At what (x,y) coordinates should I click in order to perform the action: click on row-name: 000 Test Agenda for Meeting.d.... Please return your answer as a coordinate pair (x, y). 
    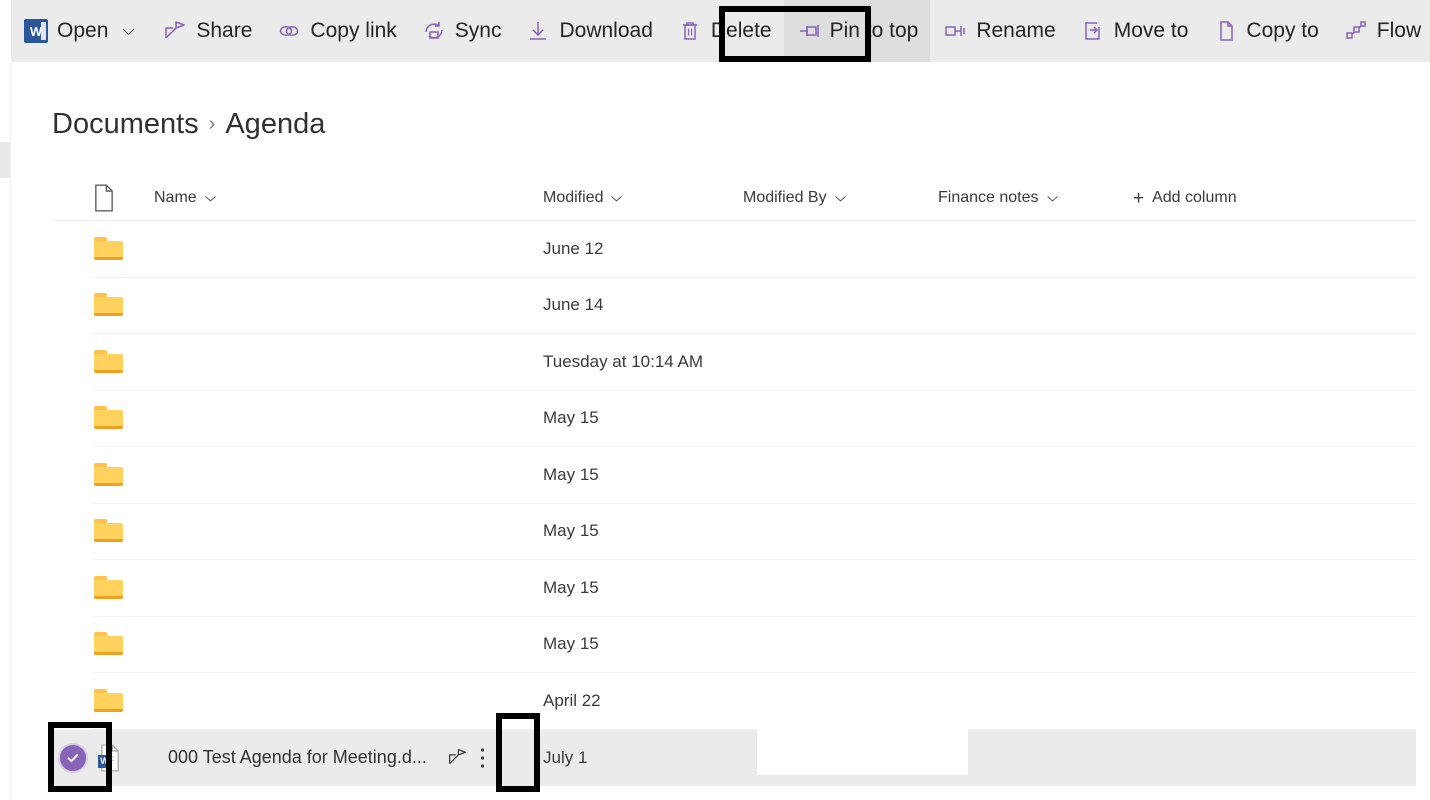
    Looking at the image, I should click on (297, 757).